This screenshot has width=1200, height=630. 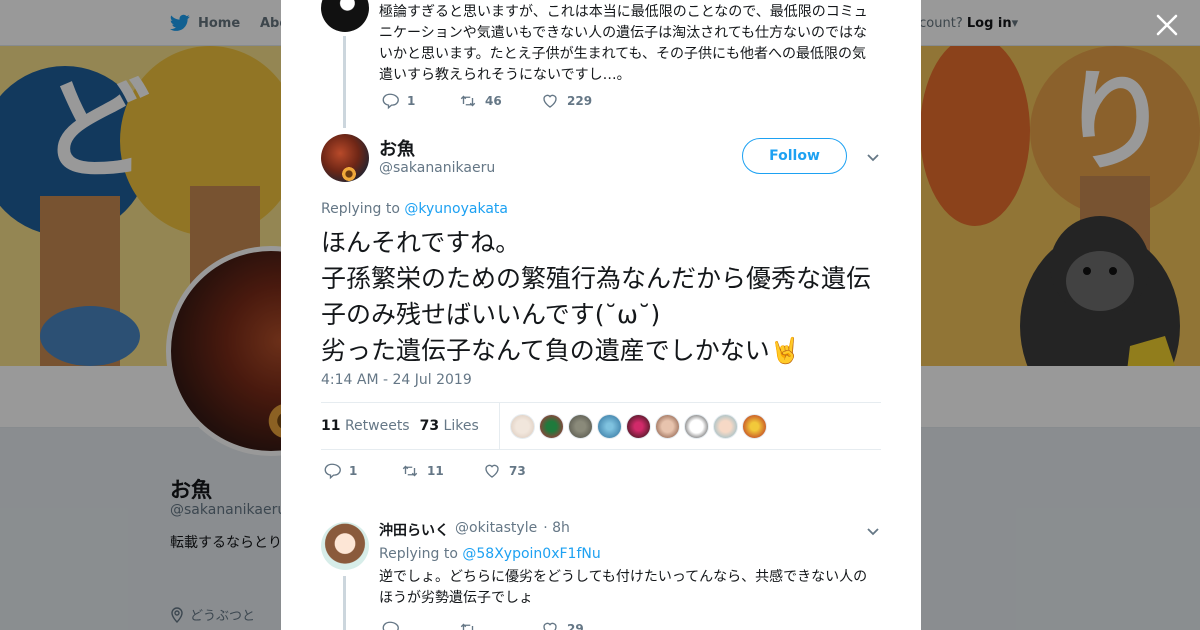 What do you see at coordinates (397, 148) in the screenshot?
I see `tweet-author-name: お魚` at bounding box center [397, 148].